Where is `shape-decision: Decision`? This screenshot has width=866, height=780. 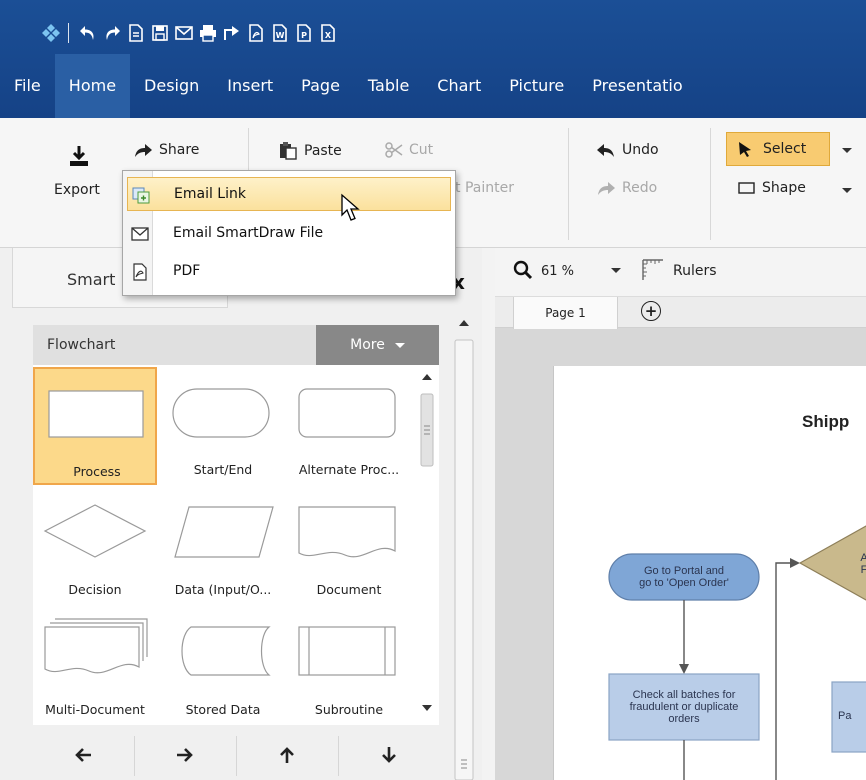
shape-decision: Decision is located at coordinates (95, 544).